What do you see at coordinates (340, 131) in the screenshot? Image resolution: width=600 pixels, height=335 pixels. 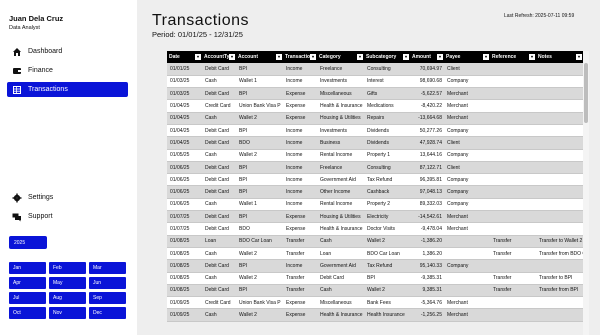 I see `table-cell: Investments` at bounding box center [340, 131].